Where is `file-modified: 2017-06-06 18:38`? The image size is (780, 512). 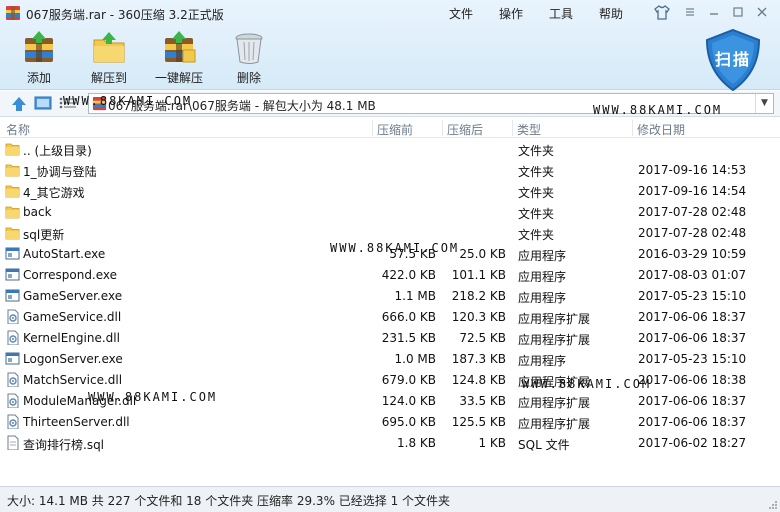
file-modified: 2017-06-06 18:38 is located at coordinates (692, 380).